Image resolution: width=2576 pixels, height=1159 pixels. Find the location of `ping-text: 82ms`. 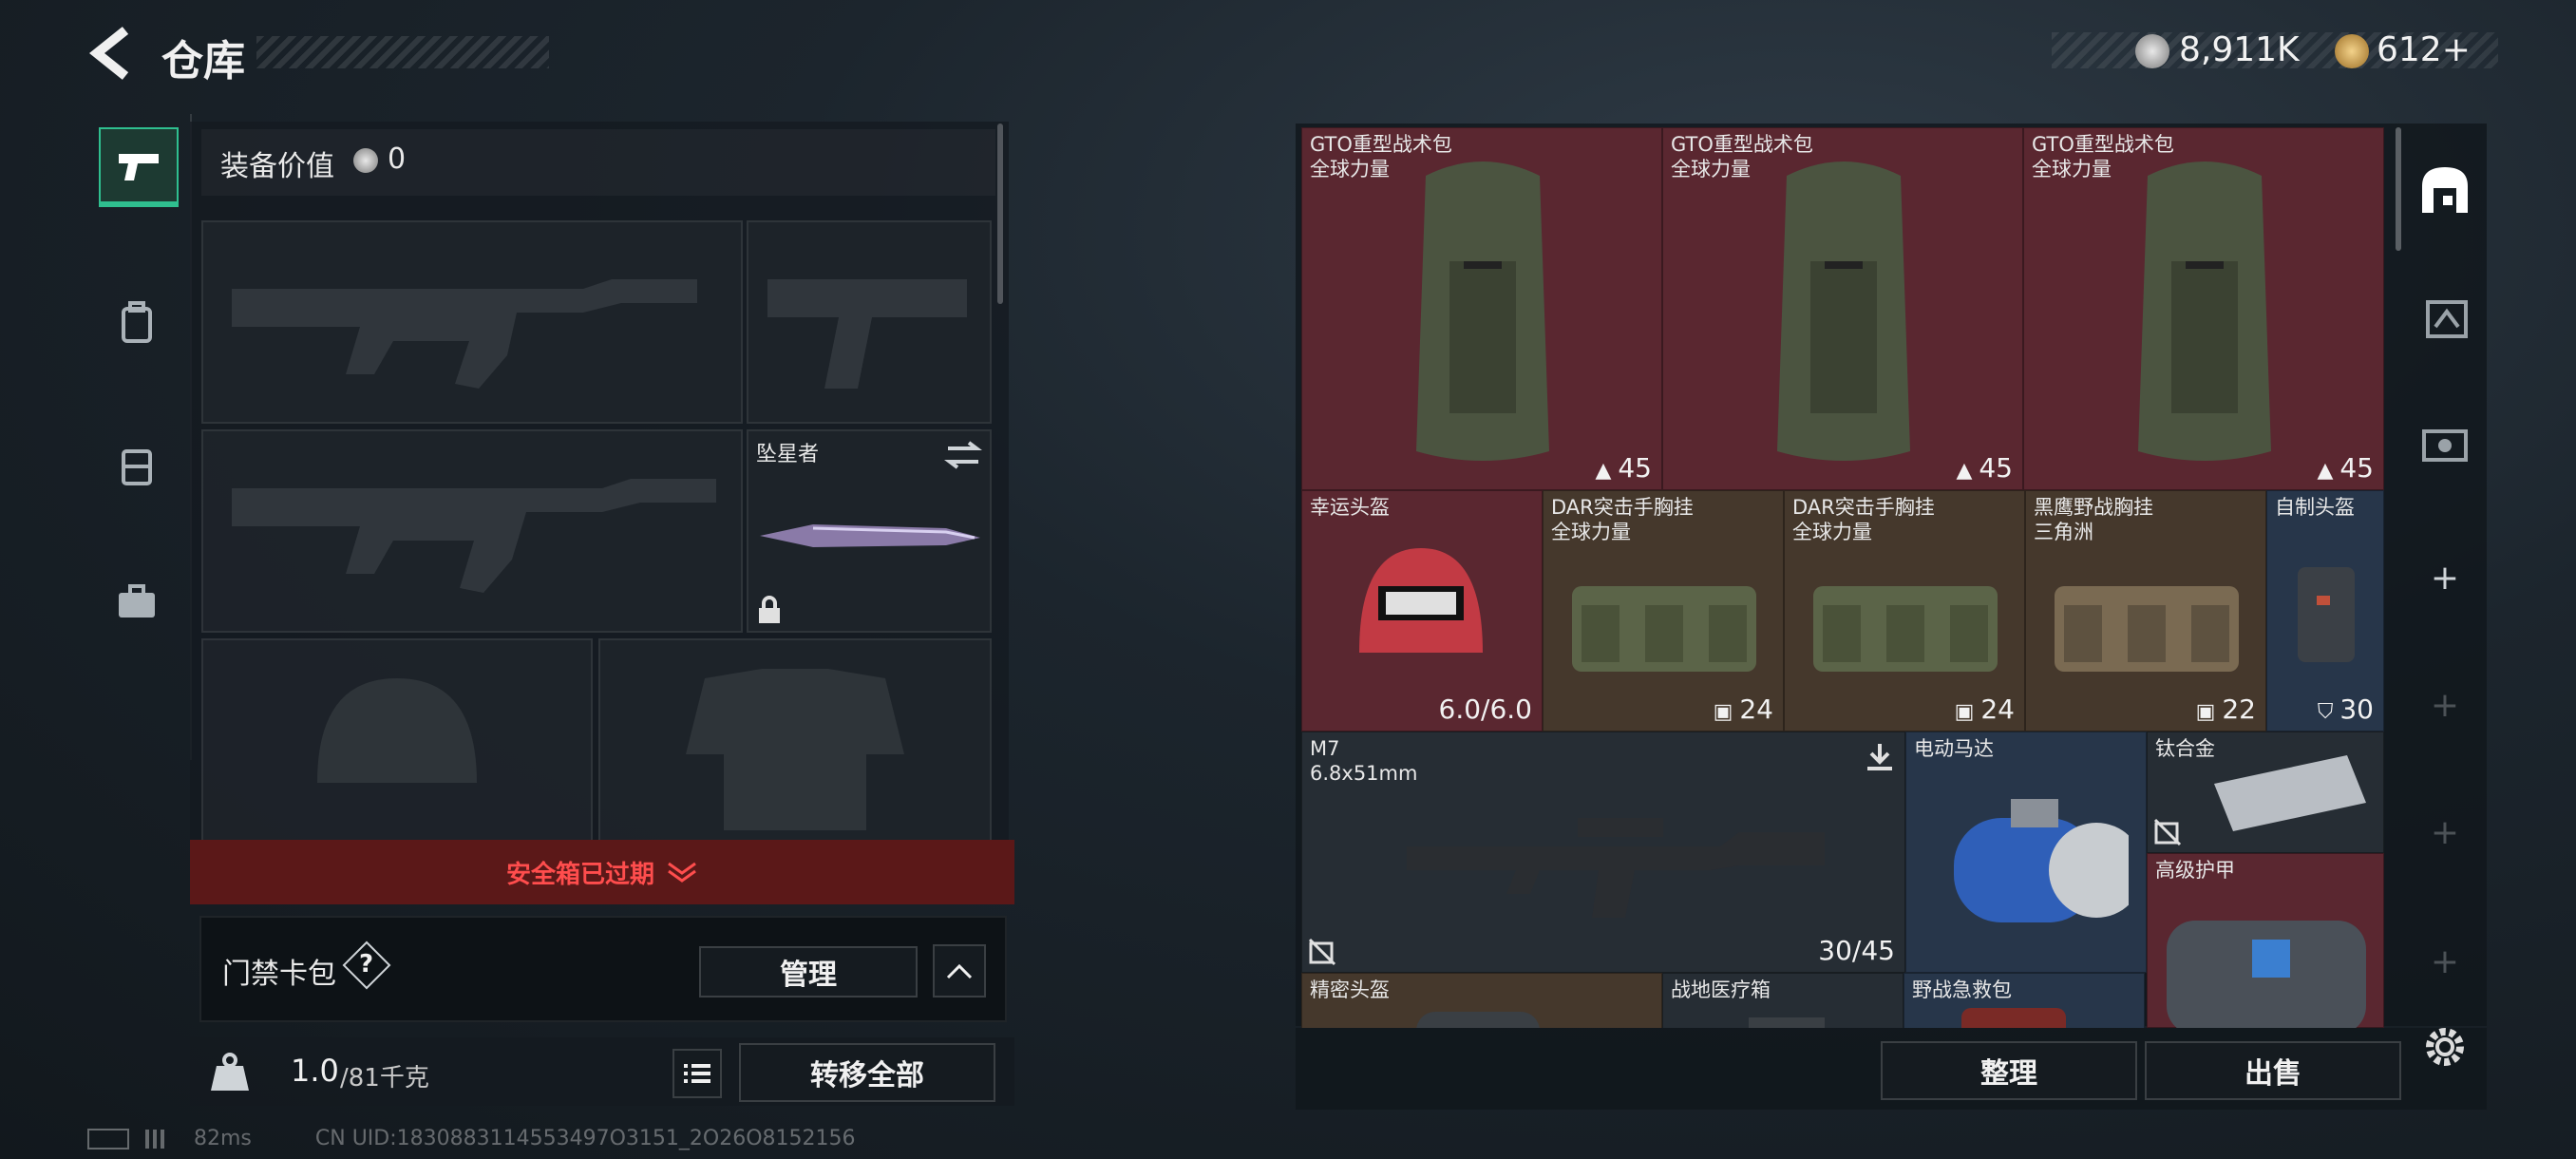

ping-text: 82ms is located at coordinates (223, 1138).